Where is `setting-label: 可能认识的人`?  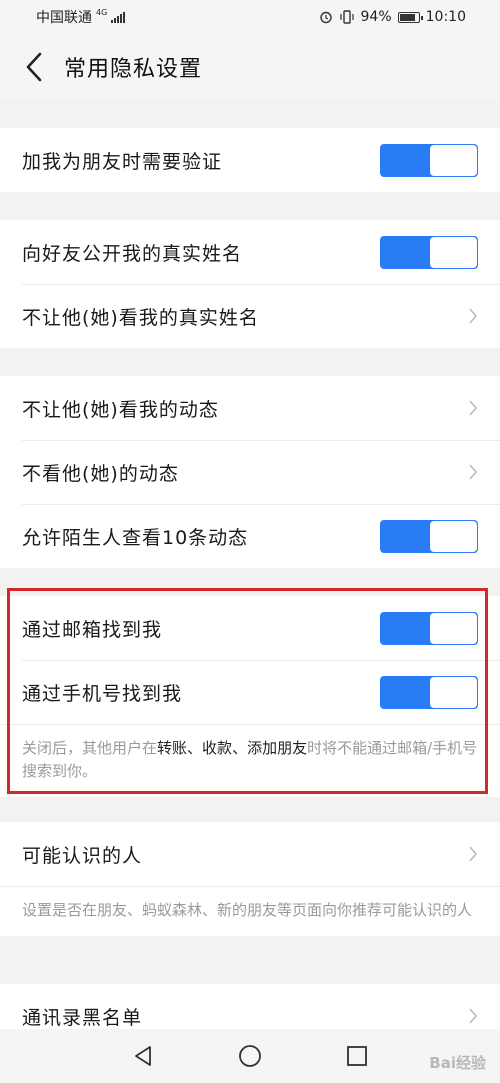
setting-label: 可能认识的人 is located at coordinates (82, 855).